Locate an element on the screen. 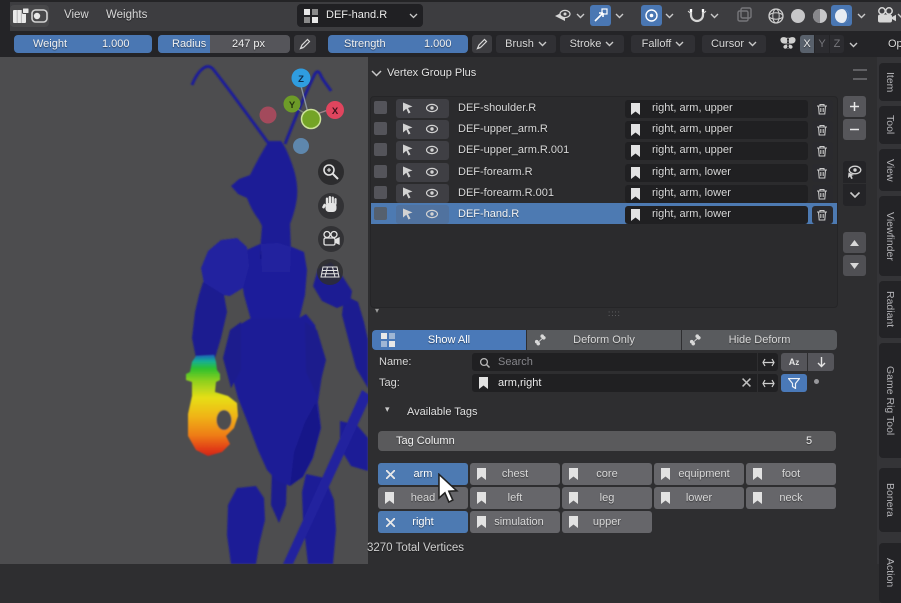 This screenshot has height=603, width=901. svg-text: Y is located at coordinates (292, 105).